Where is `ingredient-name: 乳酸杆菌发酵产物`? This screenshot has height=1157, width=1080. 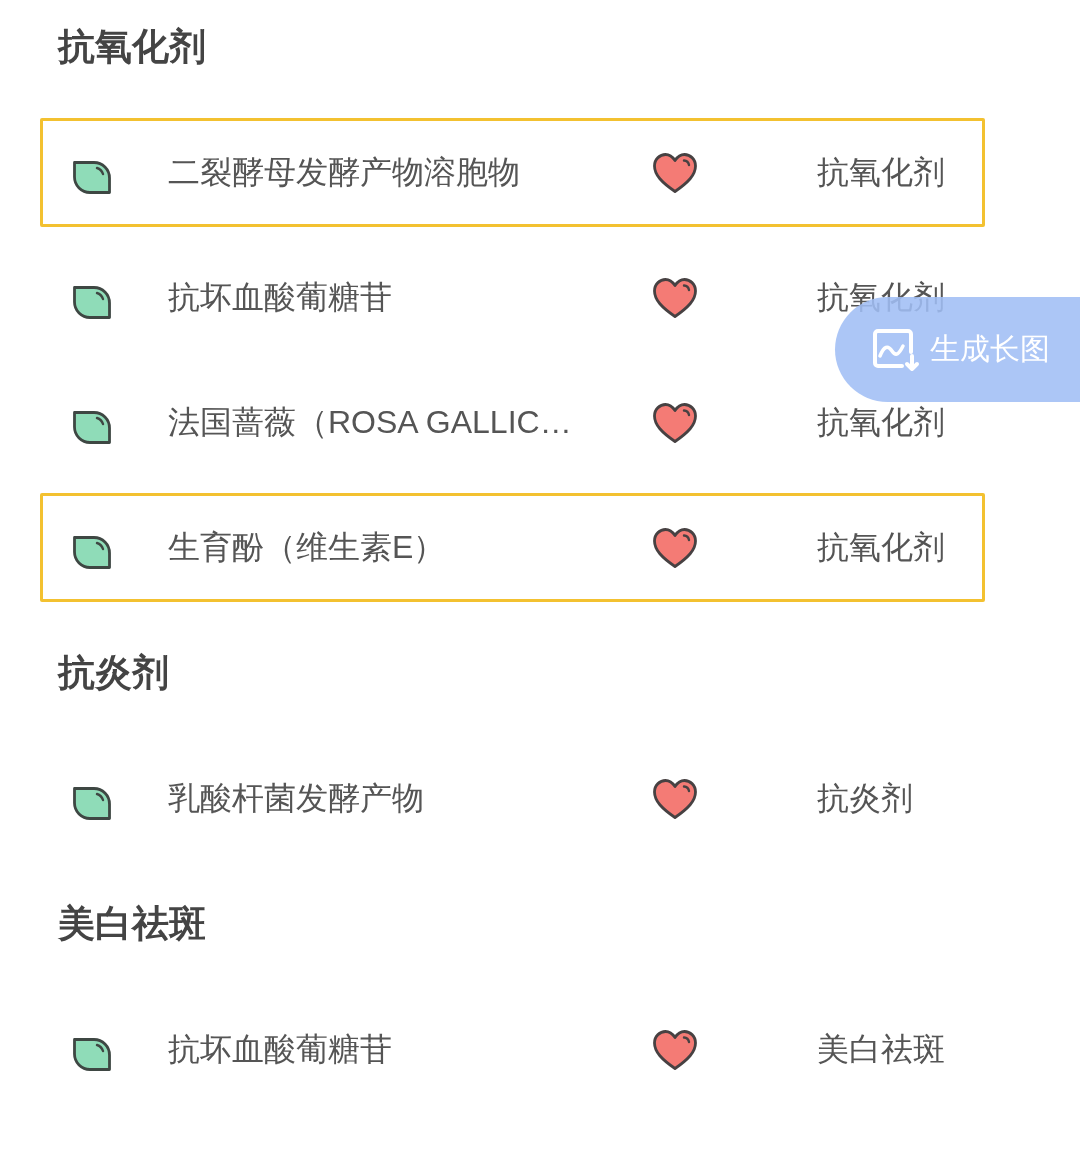
ingredient-name: 乳酸杆菌发酵产物 is located at coordinates (296, 798).